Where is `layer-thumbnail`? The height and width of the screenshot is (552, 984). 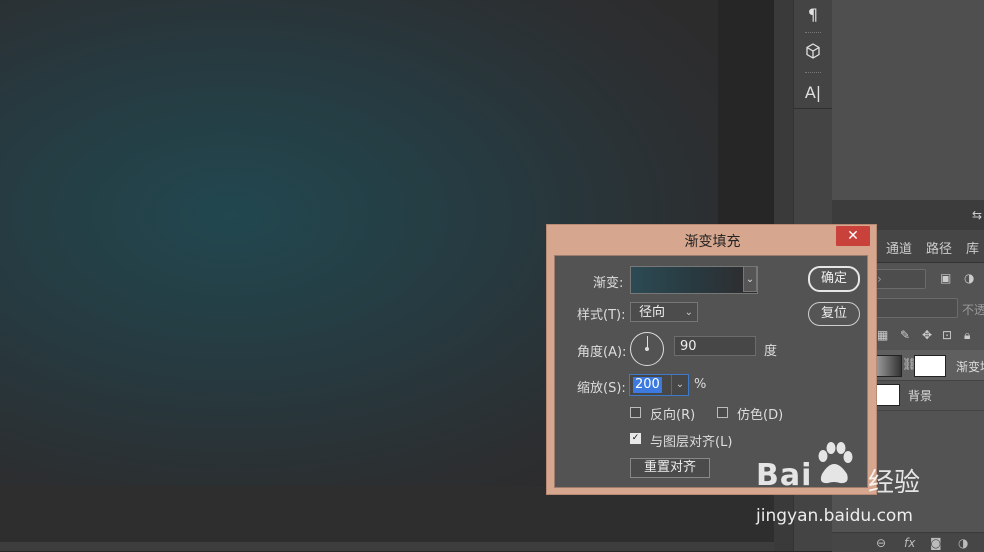 layer-thumbnail is located at coordinates (888, 395).